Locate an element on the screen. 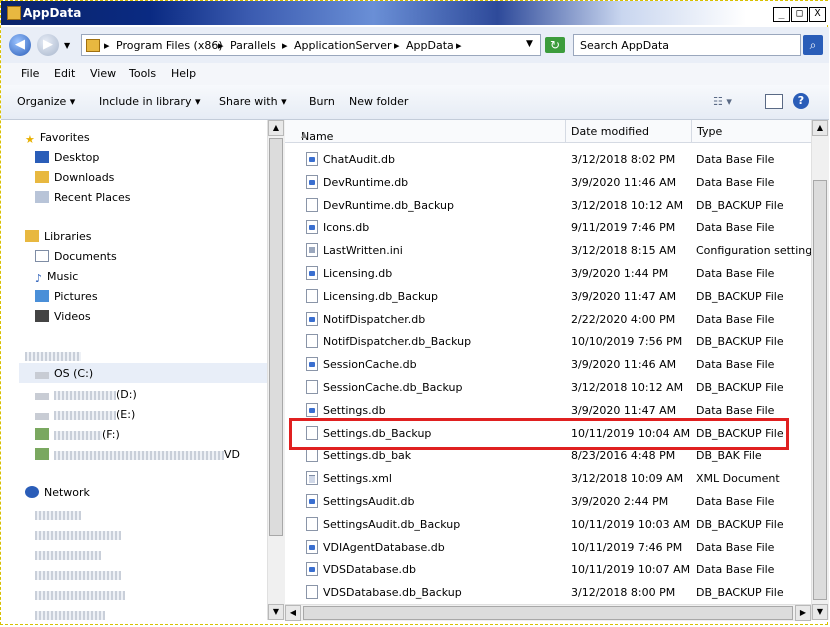 The width and height of the screenshot is (830, 627). scroll-left-button: ◀ is located at coordinates (293, 613).